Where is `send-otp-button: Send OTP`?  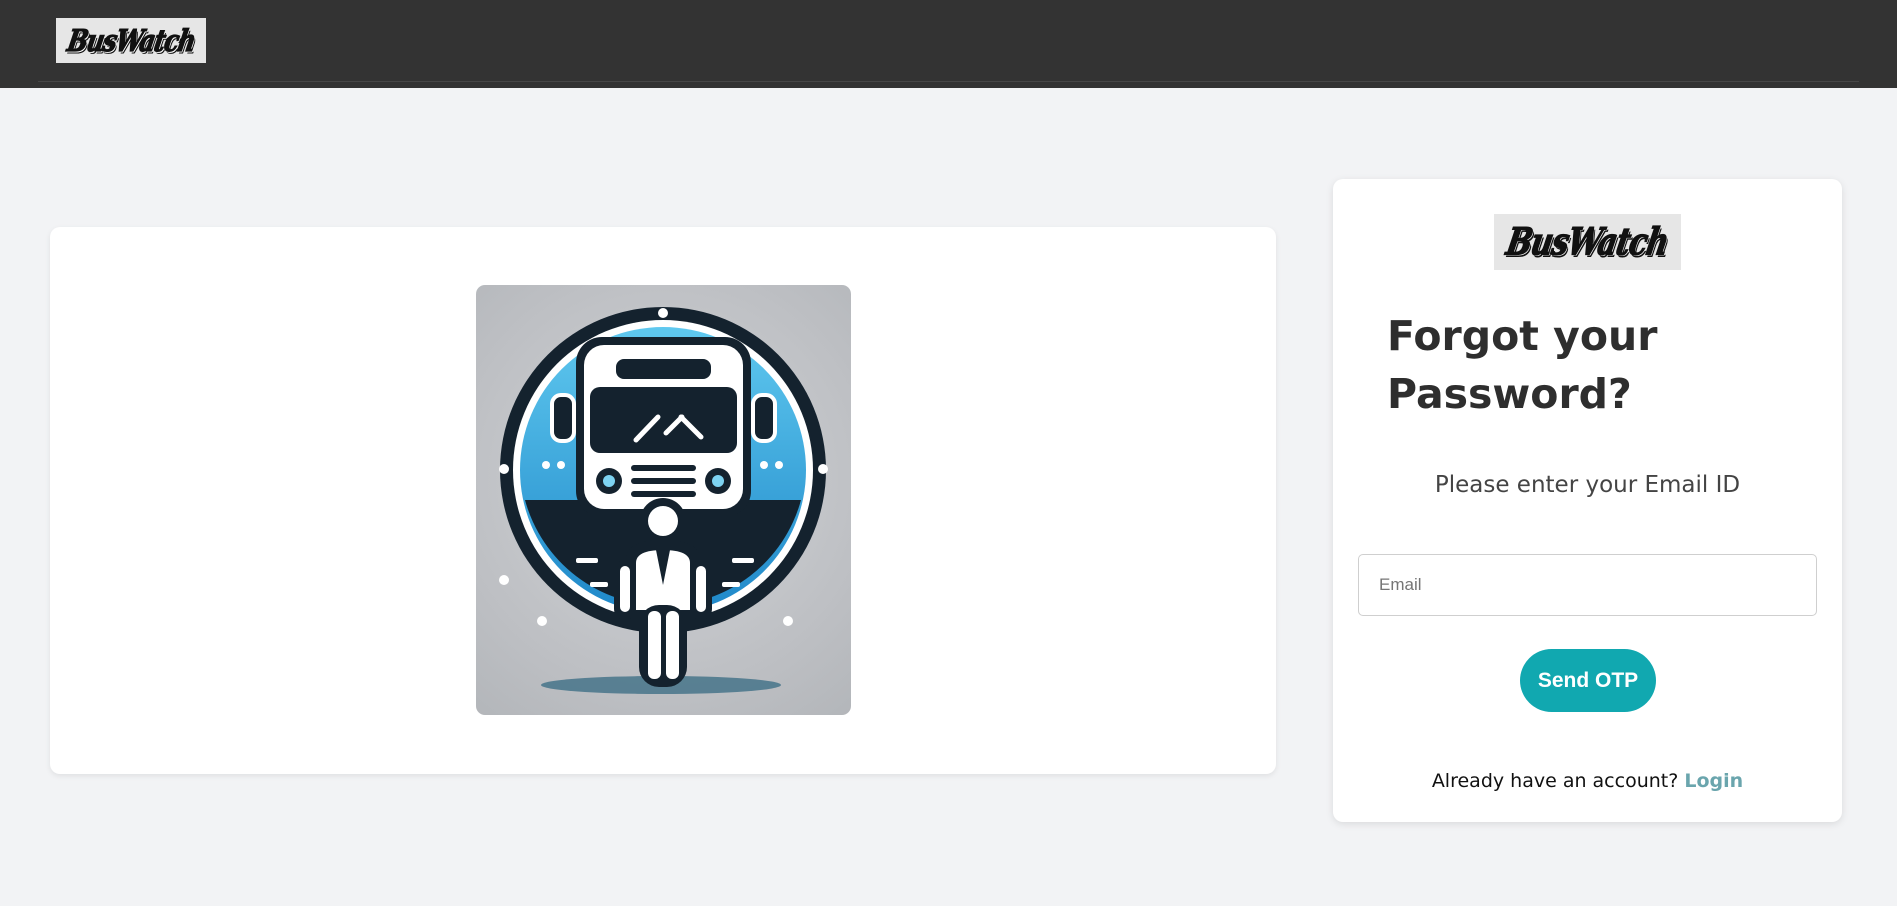
send-otp-button: Send OTP is located at coordinates (1588, 680).